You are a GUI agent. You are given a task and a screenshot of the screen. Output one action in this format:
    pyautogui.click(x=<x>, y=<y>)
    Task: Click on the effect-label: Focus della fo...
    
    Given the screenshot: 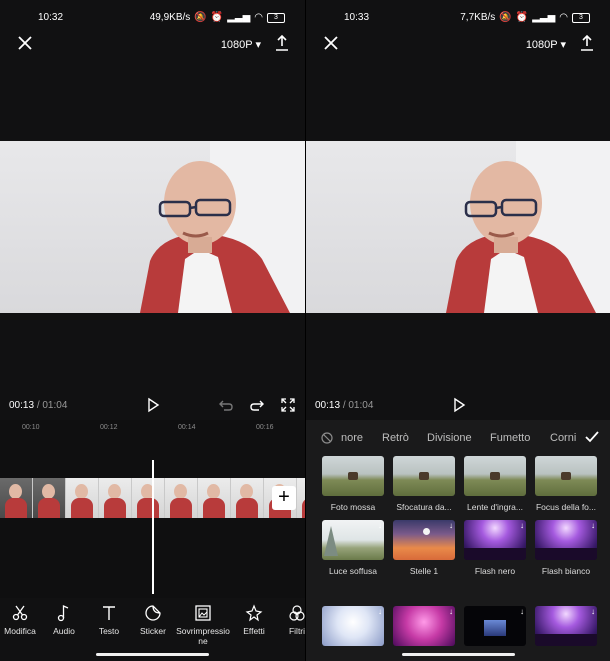 What is the action you would take?
    pyautogui.click(x=565, y=507)
    